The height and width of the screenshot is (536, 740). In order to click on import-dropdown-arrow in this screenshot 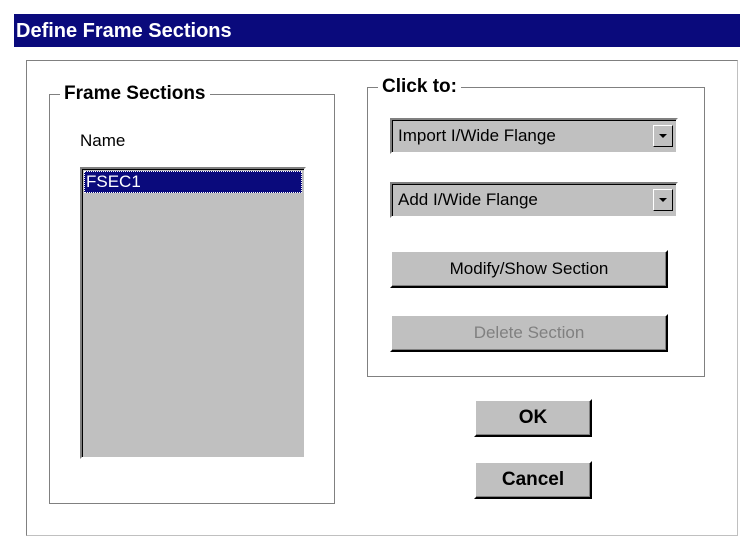, I will do `click(663, 136)`.